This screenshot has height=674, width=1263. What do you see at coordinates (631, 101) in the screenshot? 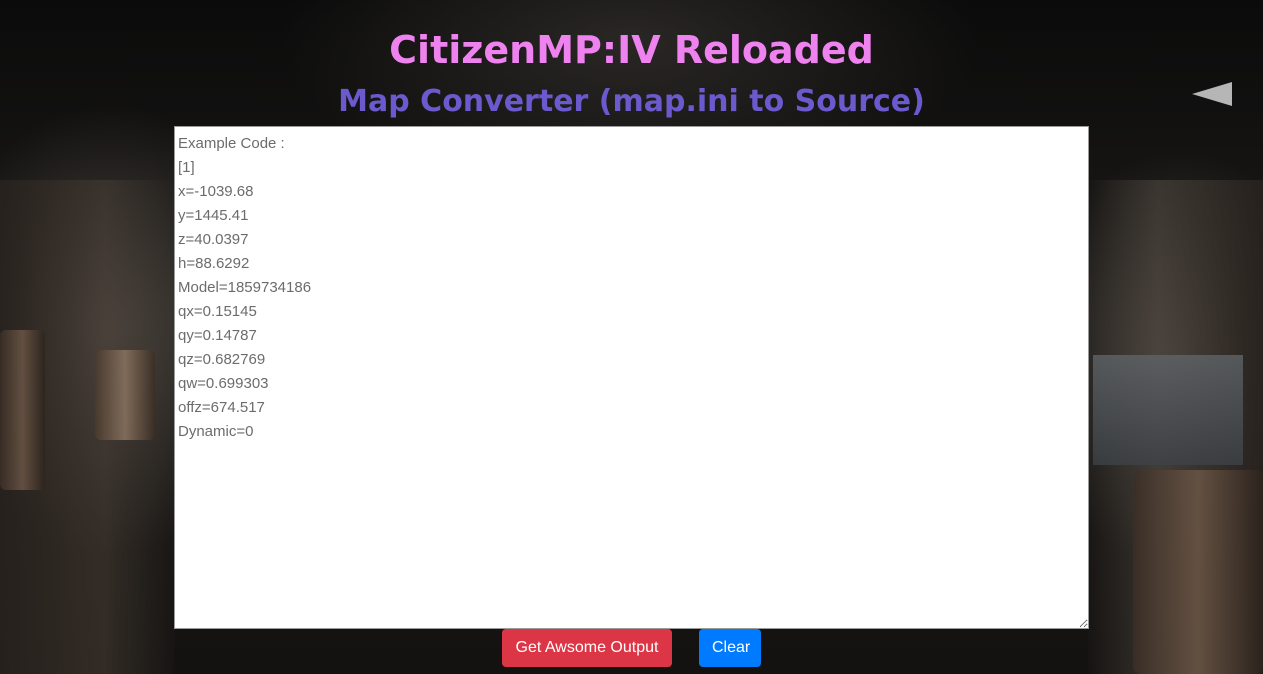
I see `page-subtitle: Map Converter (map.ini to Source)` at bounding box center [631, 101].